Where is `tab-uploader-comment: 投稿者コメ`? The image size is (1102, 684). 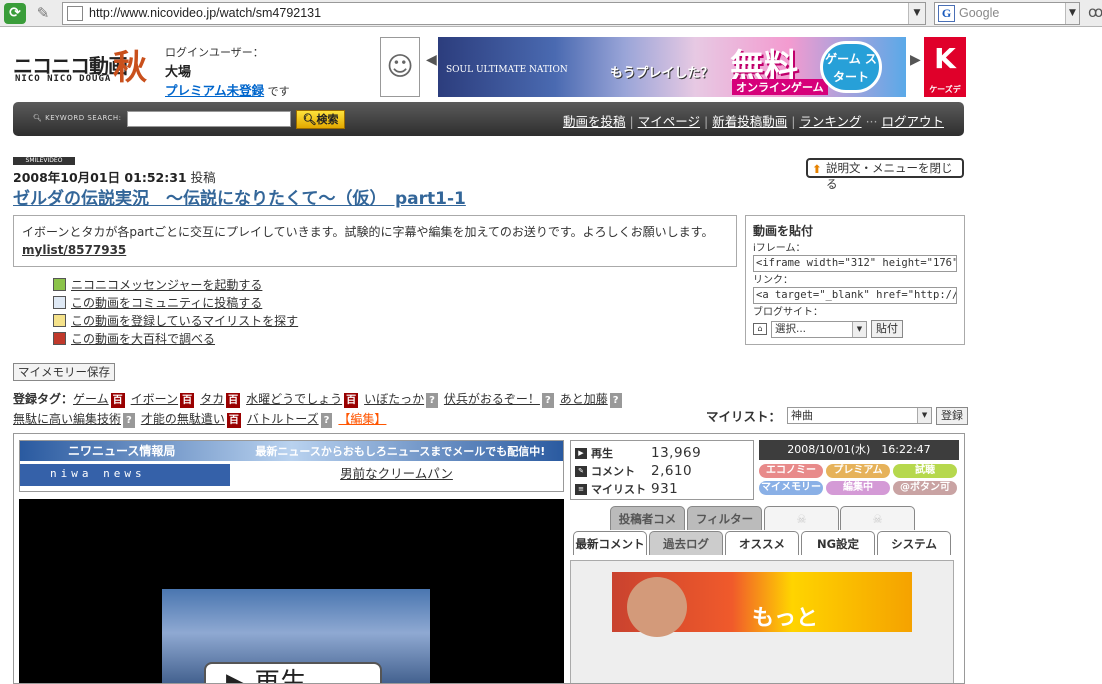 tab-uploader-comment: 投稿者コメ is located at coordinates (647, 518).